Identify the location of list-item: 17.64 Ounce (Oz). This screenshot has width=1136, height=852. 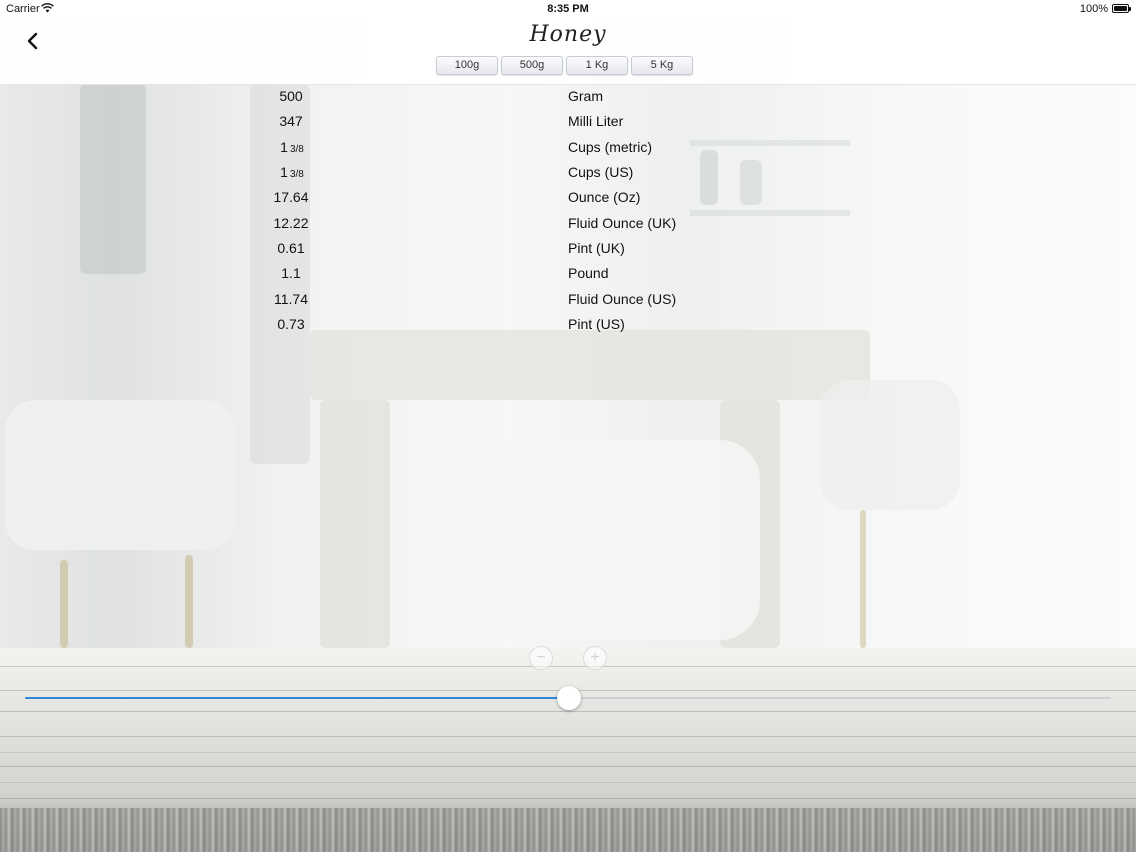
(568, 197).